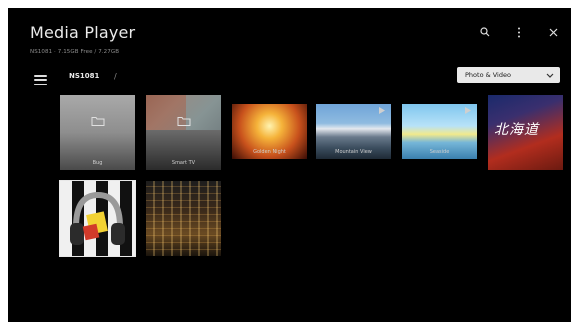  What do you see at coordinates (75, 52) in the screenshot?
I see `storage-info: NS1081 · 7.15GB Free / 7.27GB` at bounding box center [75, 52].